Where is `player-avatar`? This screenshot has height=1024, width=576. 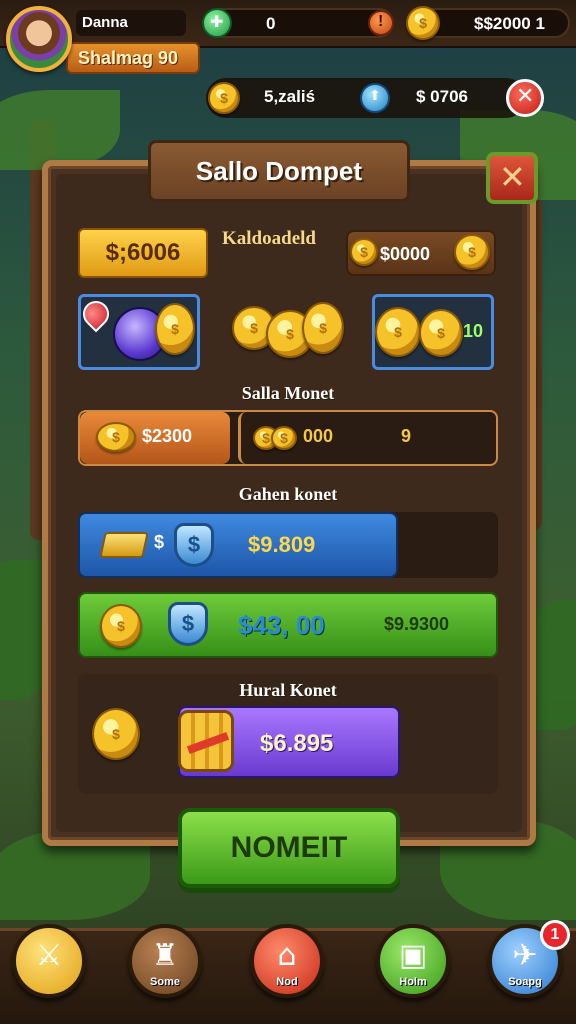
player-avatar is located at coordinates (39, 39).